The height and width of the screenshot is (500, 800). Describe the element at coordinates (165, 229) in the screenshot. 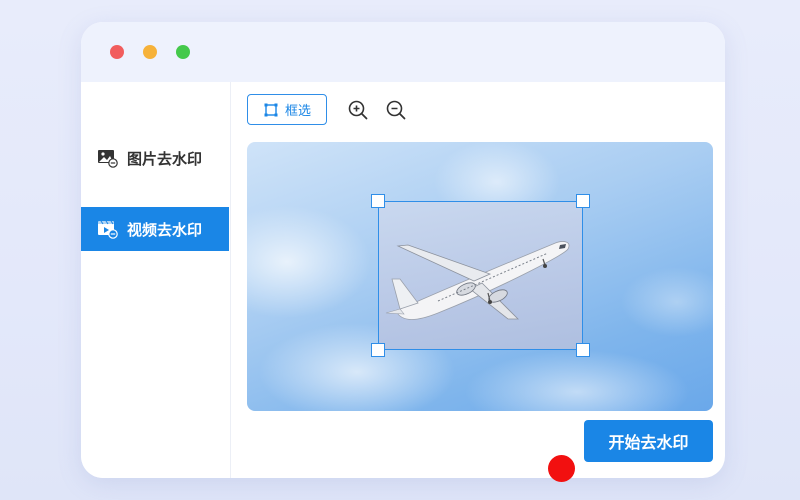

I see `sidebar-item-label: 视频去水印` at that location.